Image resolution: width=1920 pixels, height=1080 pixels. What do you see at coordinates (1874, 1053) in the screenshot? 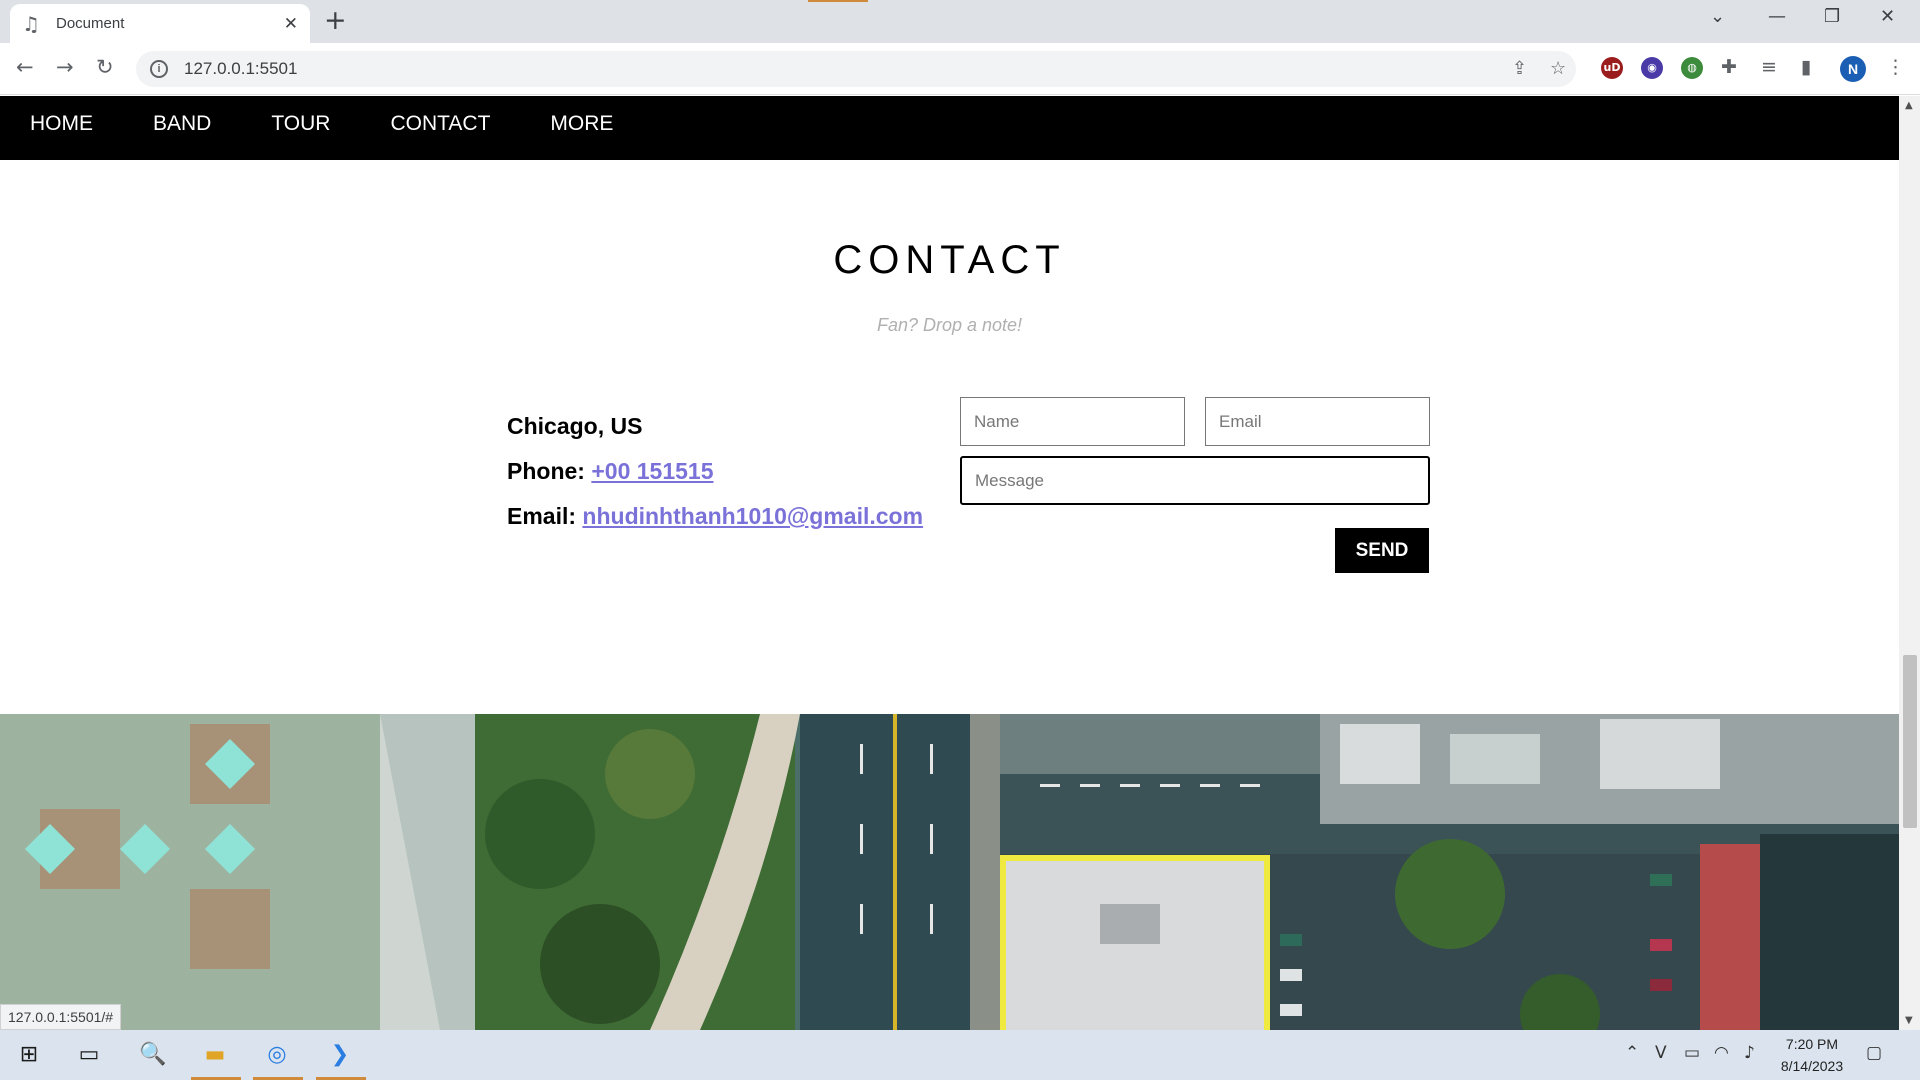
I see `notification-center-icon: ▢` at bounding box center [1874, 1053].